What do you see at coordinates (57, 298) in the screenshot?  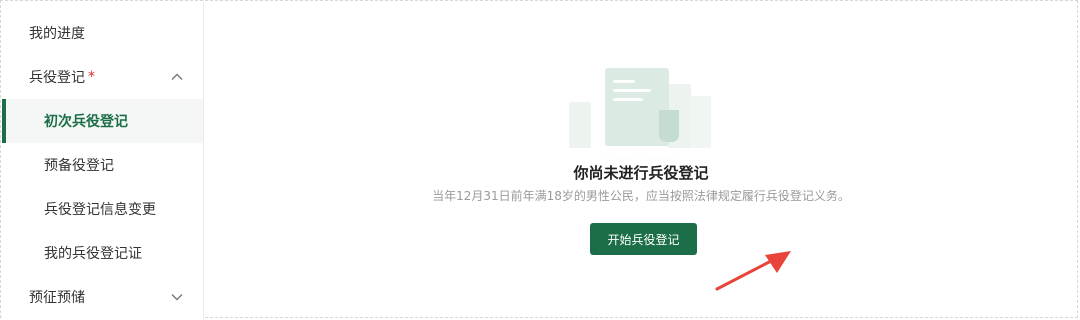 I see `sidebar-item-label: 预征预储` at bounding box center [57, 298].